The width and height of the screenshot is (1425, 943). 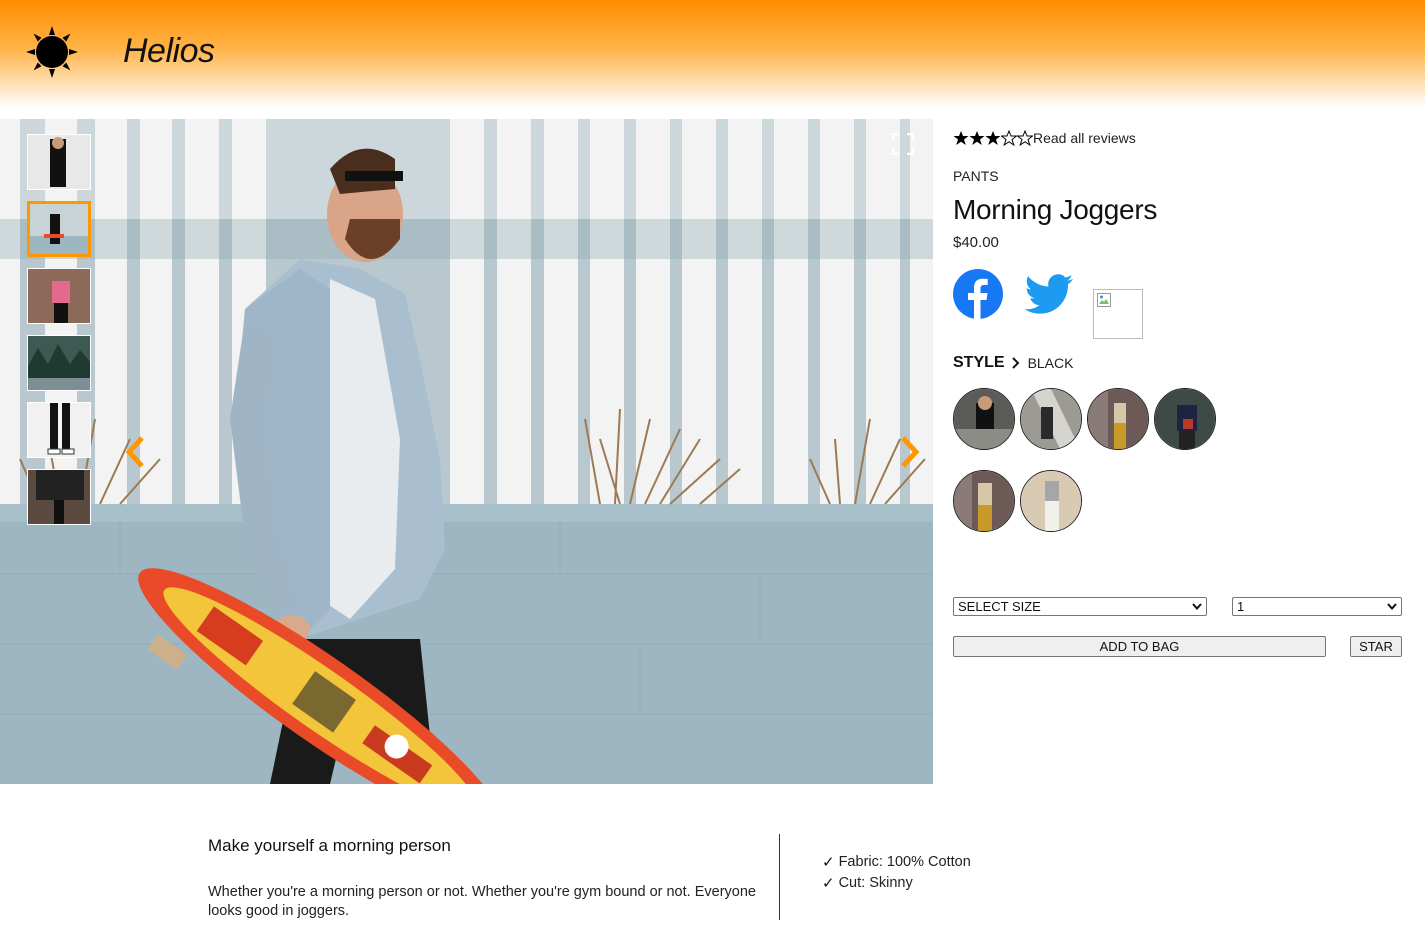 I want to click on star-rating, so click(x=993, y=138).